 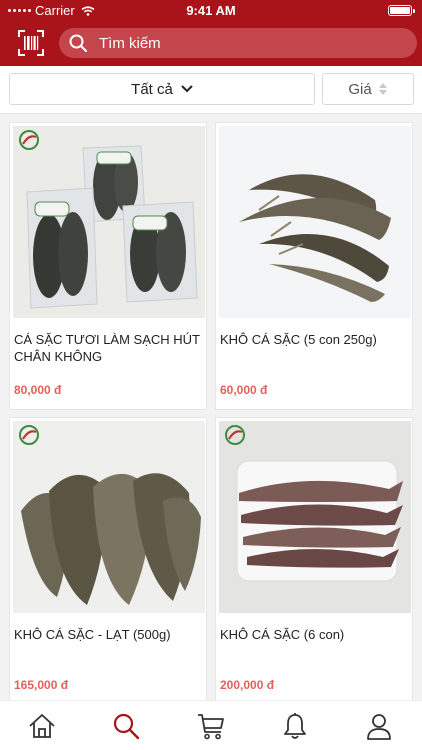 What do you see at coordinates (130, 43) in the screenshot?
I see `search-placeholder: Tìm kiếm` at bounding box center [130, 43].